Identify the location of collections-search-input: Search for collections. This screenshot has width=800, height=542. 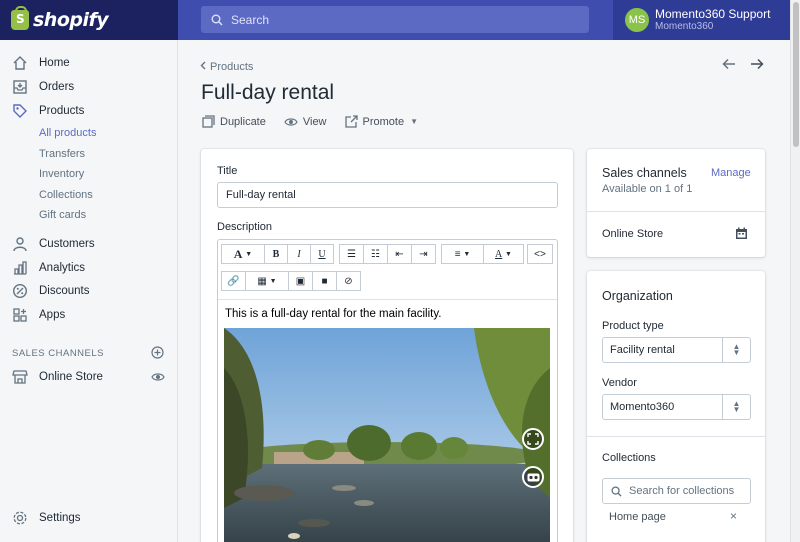
(676, 491).